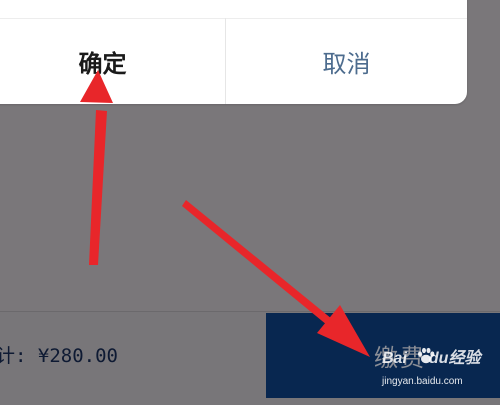  I want to click on baidu-jingyan-watermark: Bai du经验 jingyan.baidu.com, so click(439, 372).